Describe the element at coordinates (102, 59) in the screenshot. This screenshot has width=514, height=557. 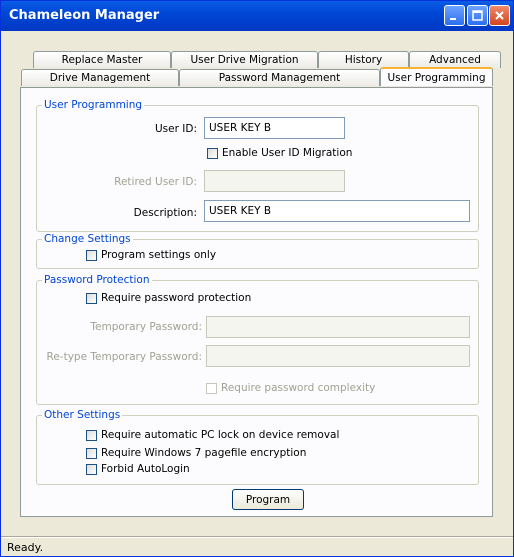
I see `tab-replace-master: Replace Master` at that location.